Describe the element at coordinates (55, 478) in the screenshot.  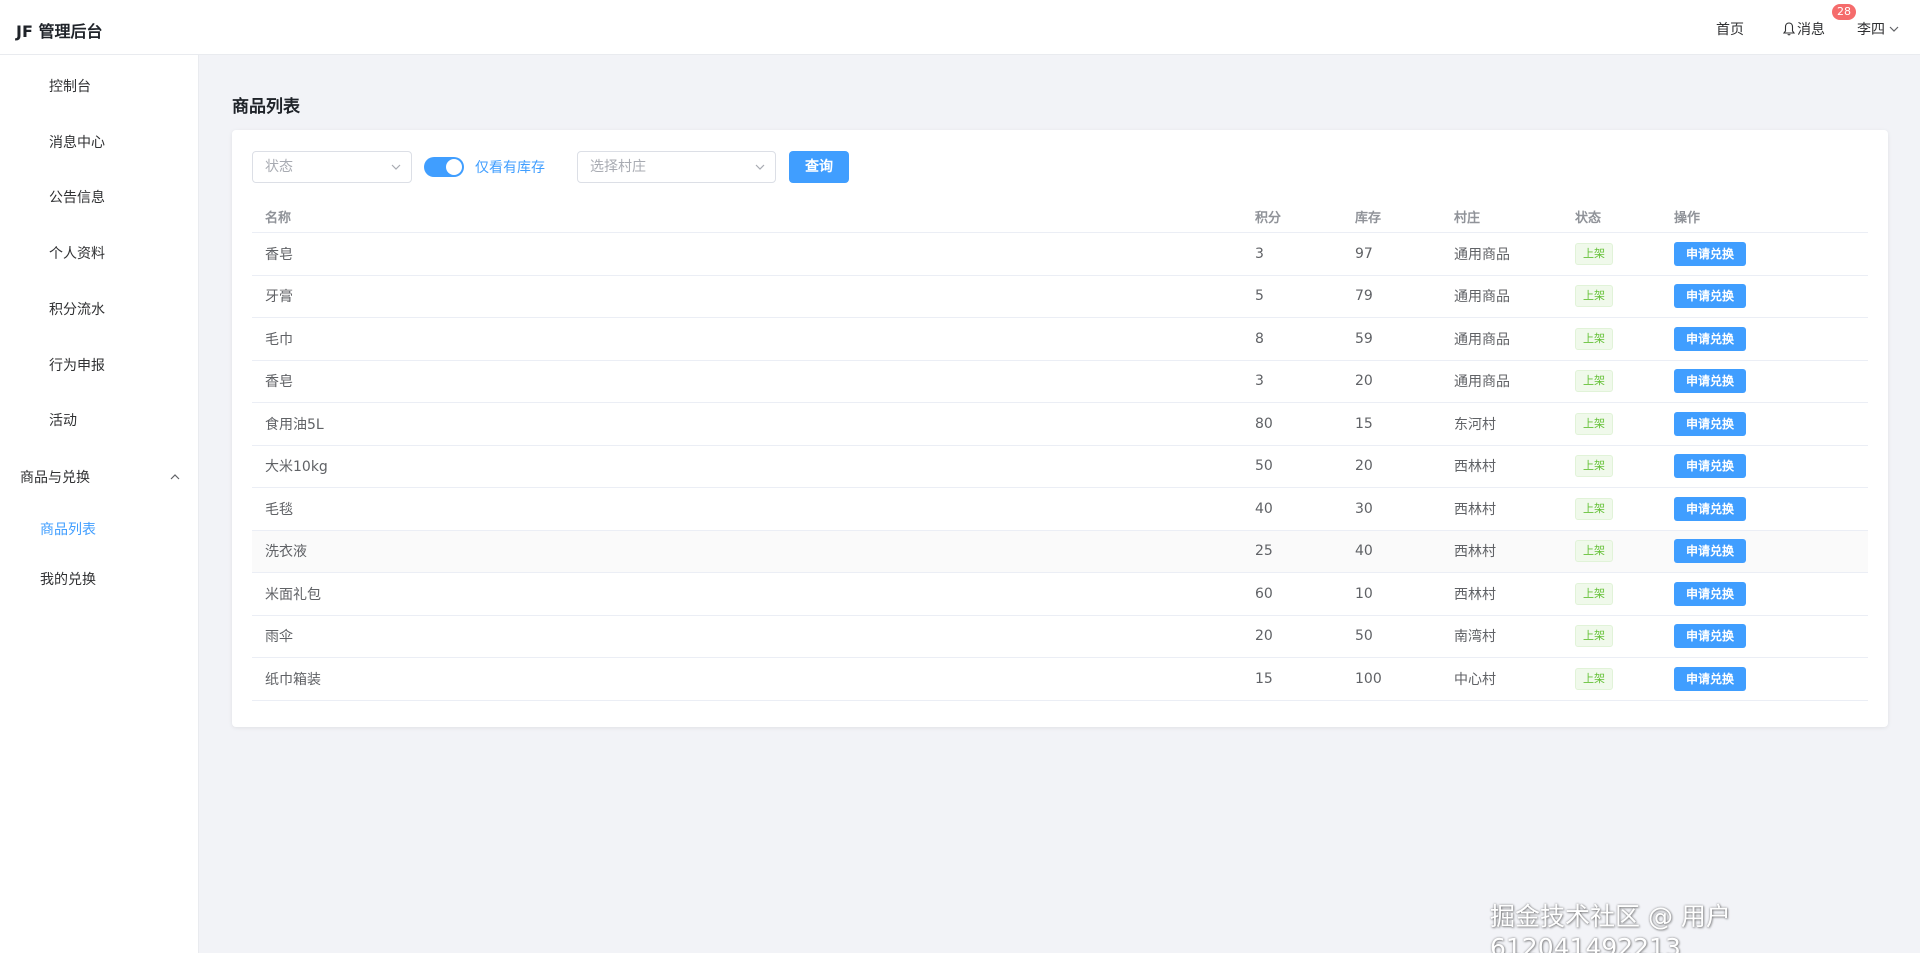
I see `sidebar-group-label: 商品与兑换` at that location.